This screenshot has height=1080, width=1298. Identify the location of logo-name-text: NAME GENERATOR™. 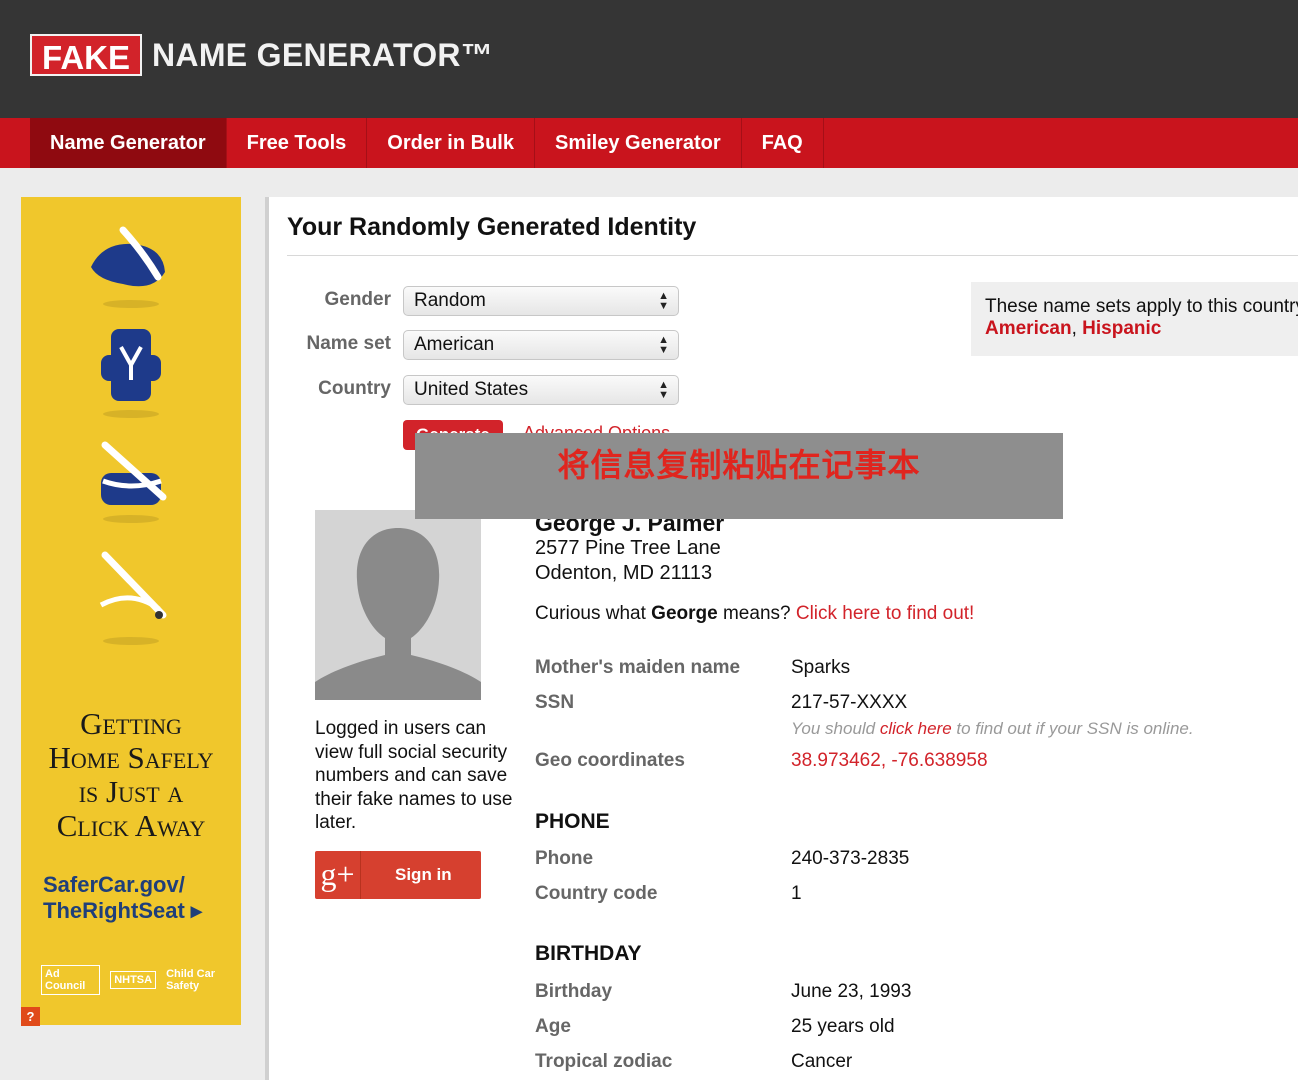
(323, 54).